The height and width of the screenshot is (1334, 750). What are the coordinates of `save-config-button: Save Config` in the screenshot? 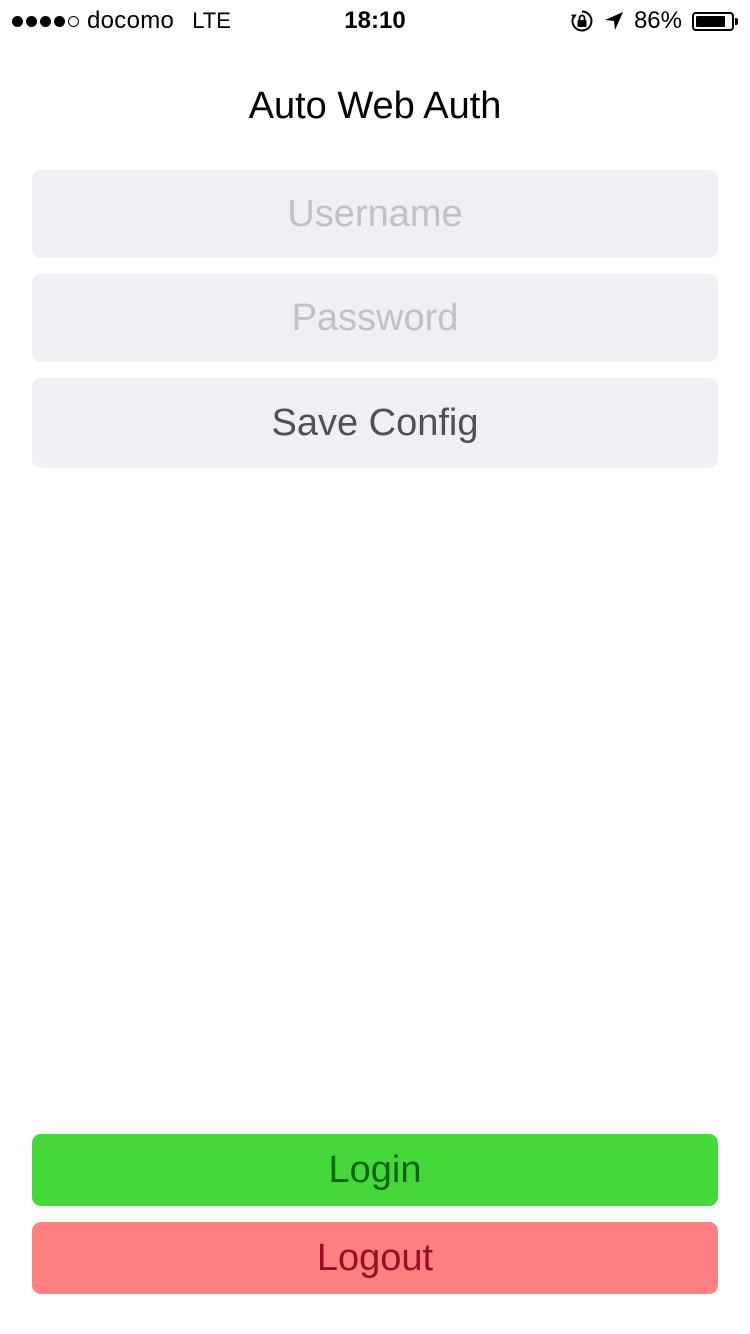 It's located at (375, 423).